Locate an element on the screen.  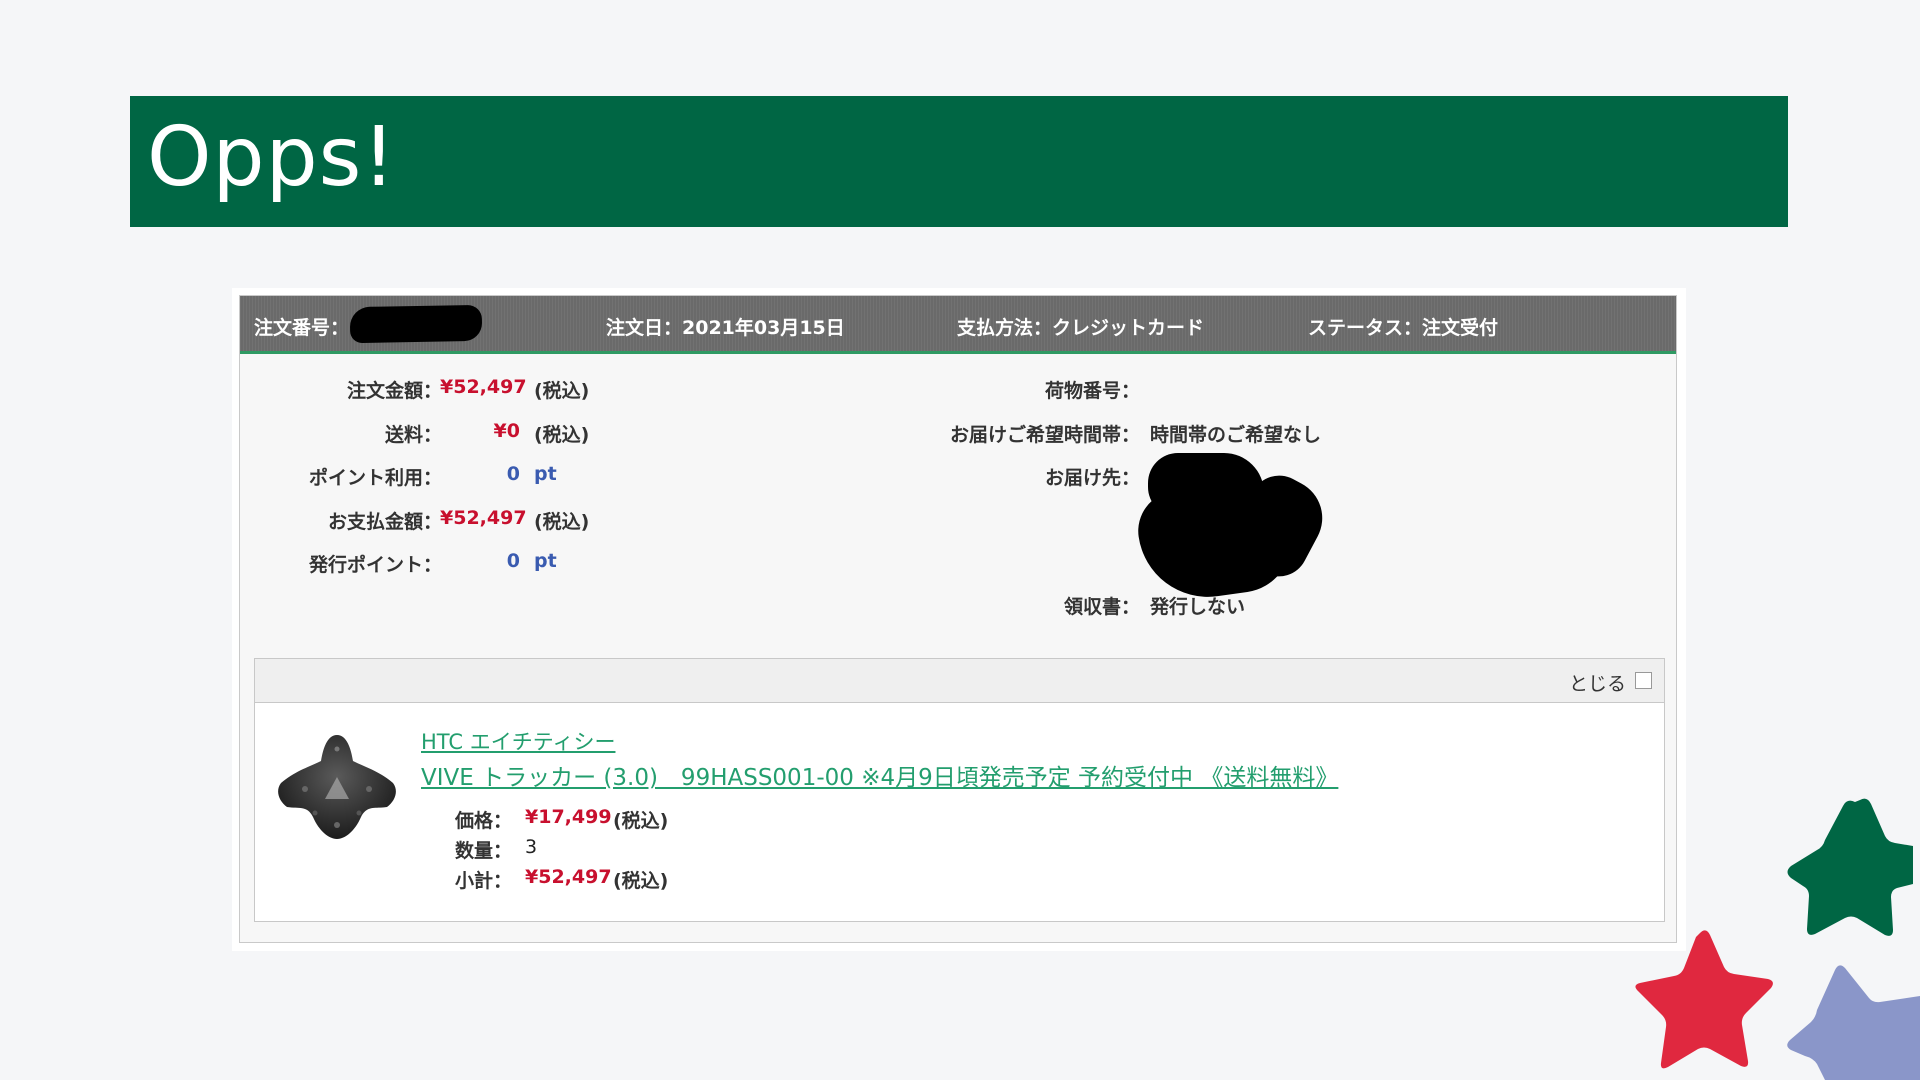
receipt-label: 領収書： is located at coordinates (1101, 607).